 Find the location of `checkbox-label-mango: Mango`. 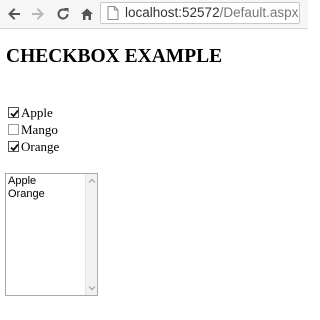

checkbox-label-mango: Mango is located at coordinates (39, 129).